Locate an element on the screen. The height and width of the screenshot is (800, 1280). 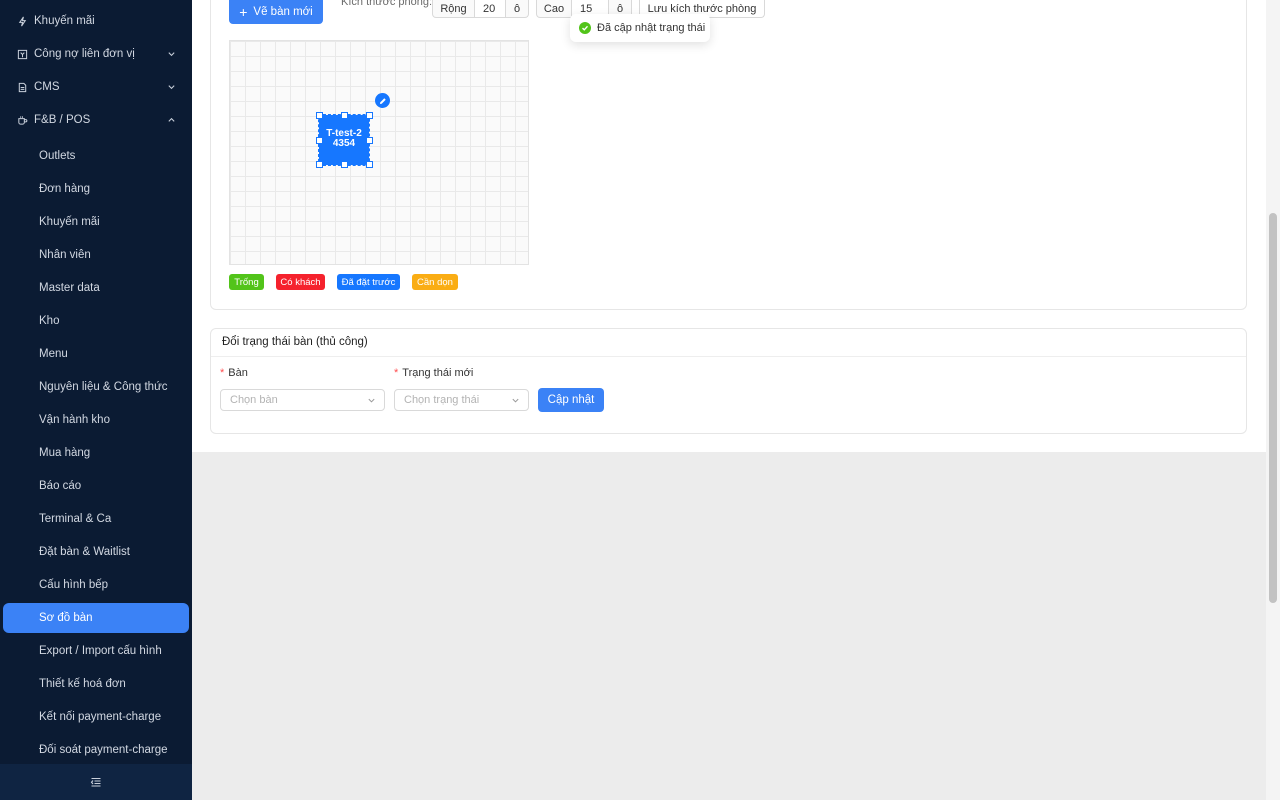
resize-handle-s is located at coordinates (344, 164).